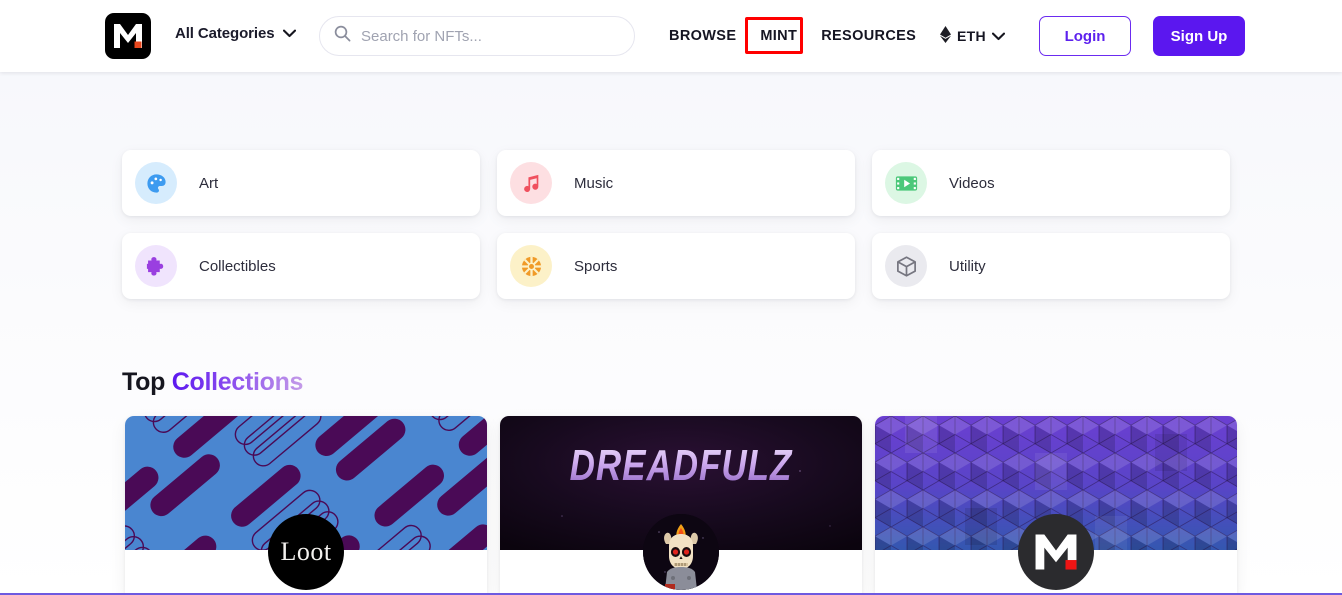 The image size is (1342, 595). I want to click on category-card-art: Art, so click(301, 183).